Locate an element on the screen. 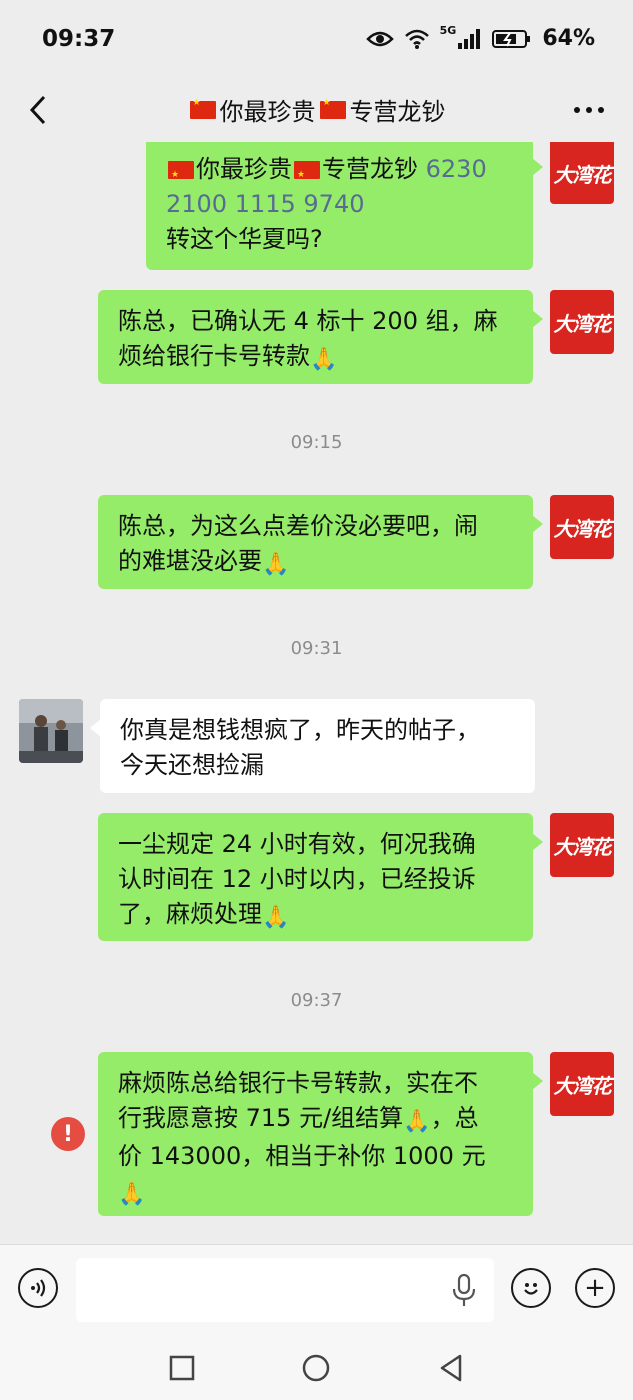 The image size is (633, 1400). timestamp: 09:31 is located at coordinates (316, 648).